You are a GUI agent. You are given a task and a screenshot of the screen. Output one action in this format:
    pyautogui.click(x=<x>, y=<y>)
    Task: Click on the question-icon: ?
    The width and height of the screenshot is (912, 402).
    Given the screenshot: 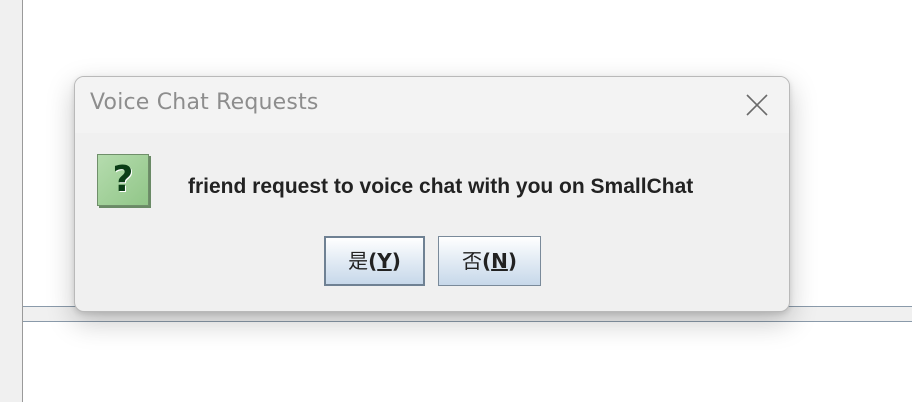 What is the action you would take?
    pyautogui.click(x=123, y=180)
    